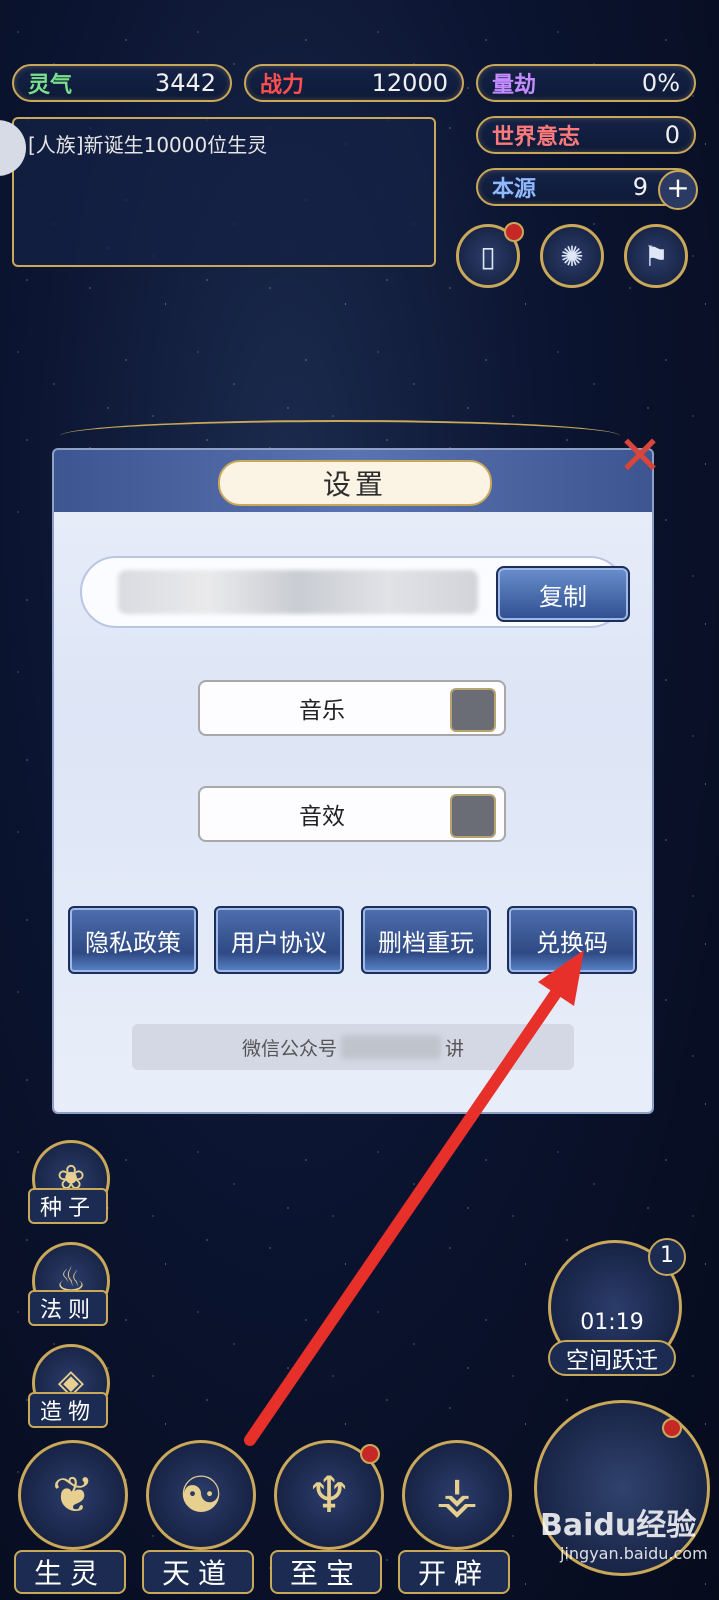 The image size is (719, 1600). I want to click on sound-toggle-row: 音效, so click(352, 814).